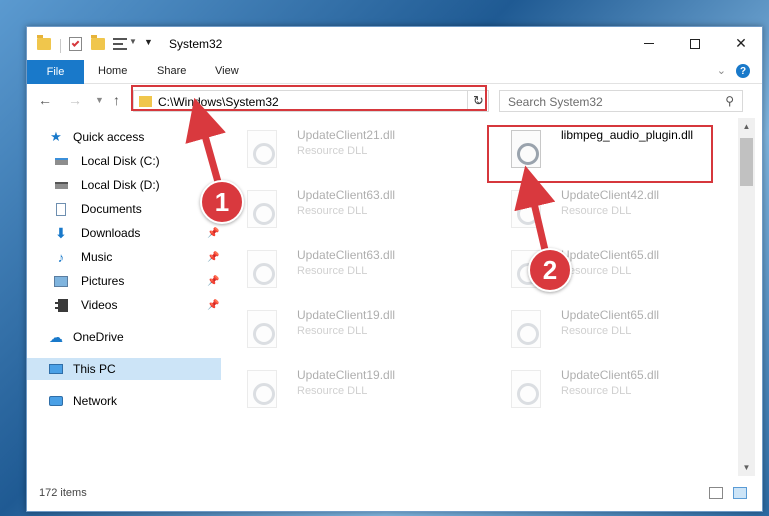 The image size is (769, 516). What do you see at coordinates (602, 210) in the screenshot?
I see `file-item: UpdateClient42.dll Resource DLL` at bounding box center [602, 210].